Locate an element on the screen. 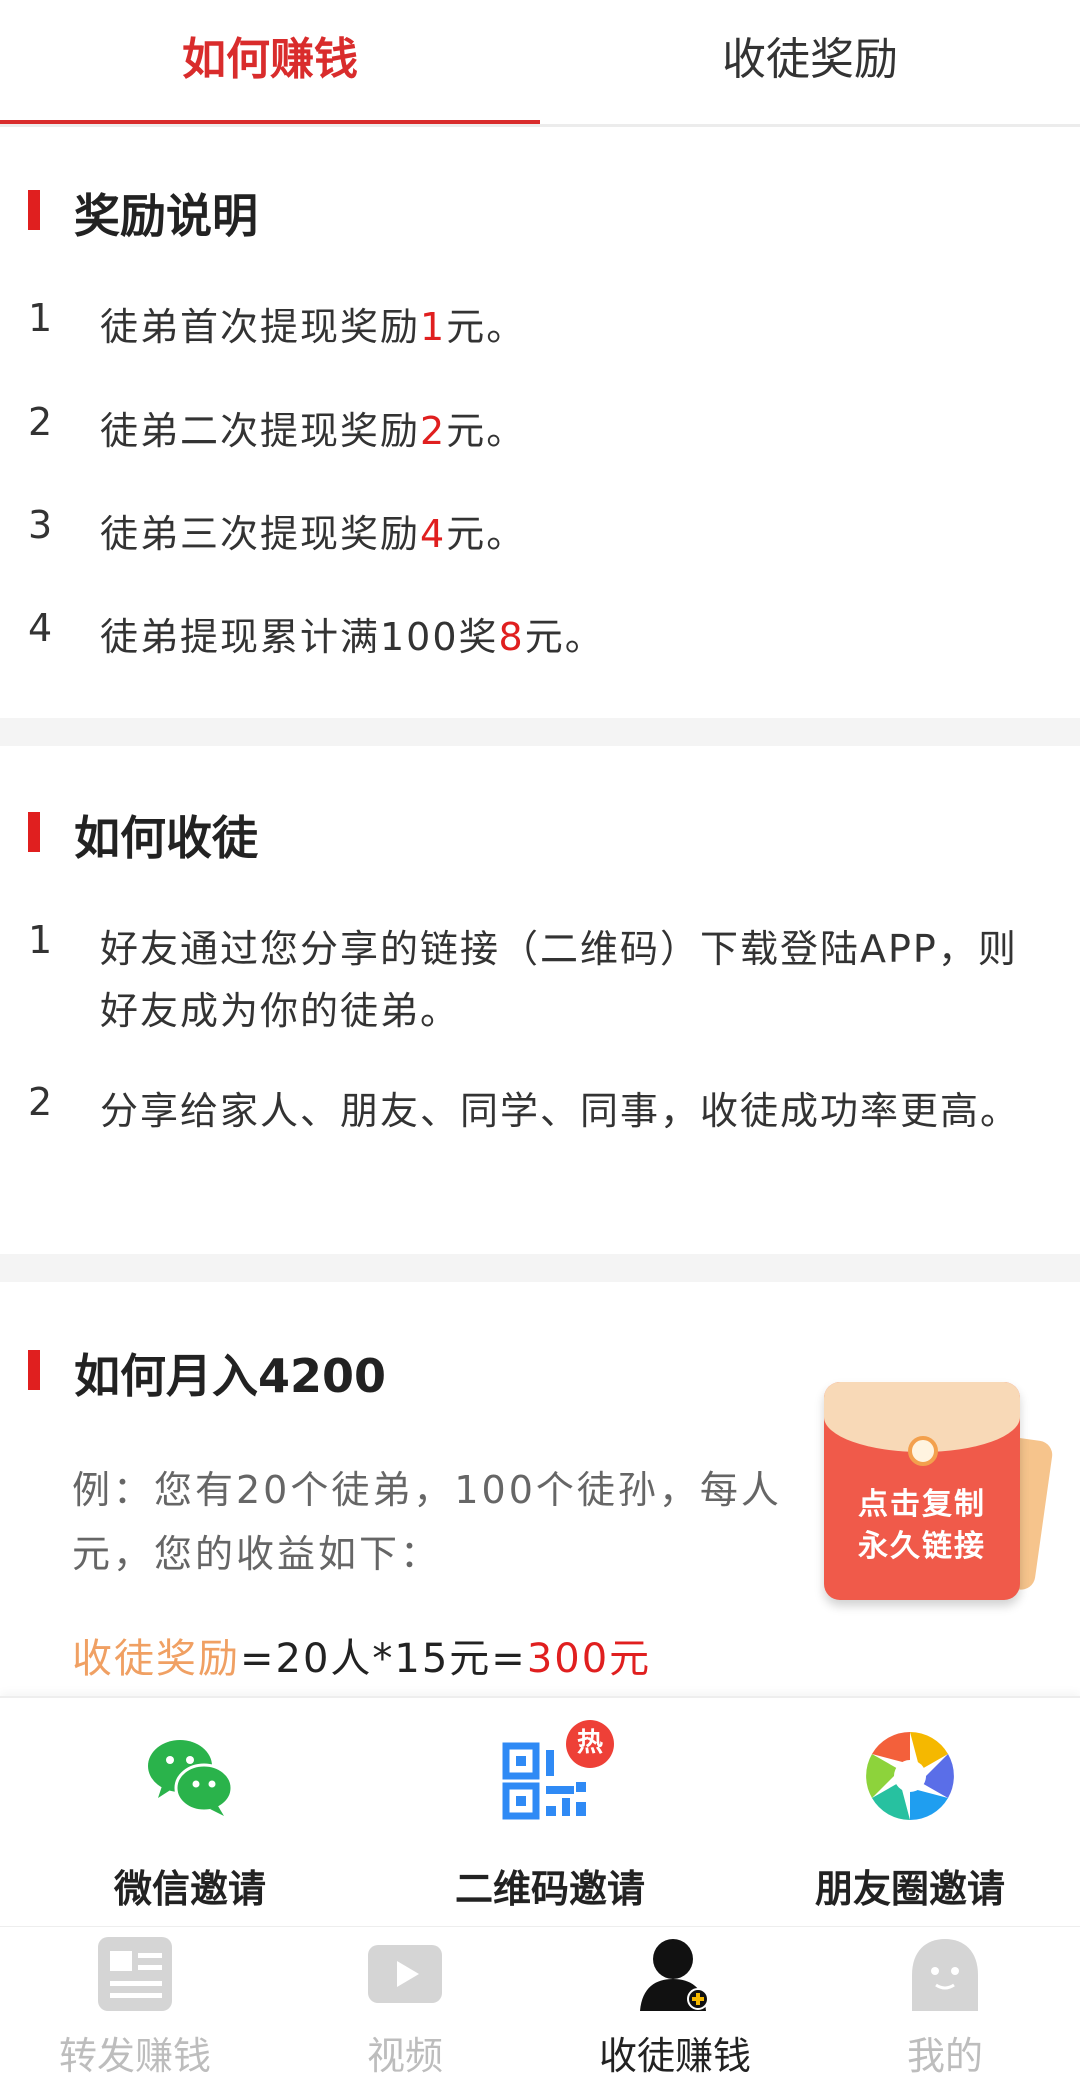 This screenshot has width=1080, height=2084. item-text: 分享给家人、朋友、同学、同事，收徒成功率更高。 is located at coordinates (560, 1111).